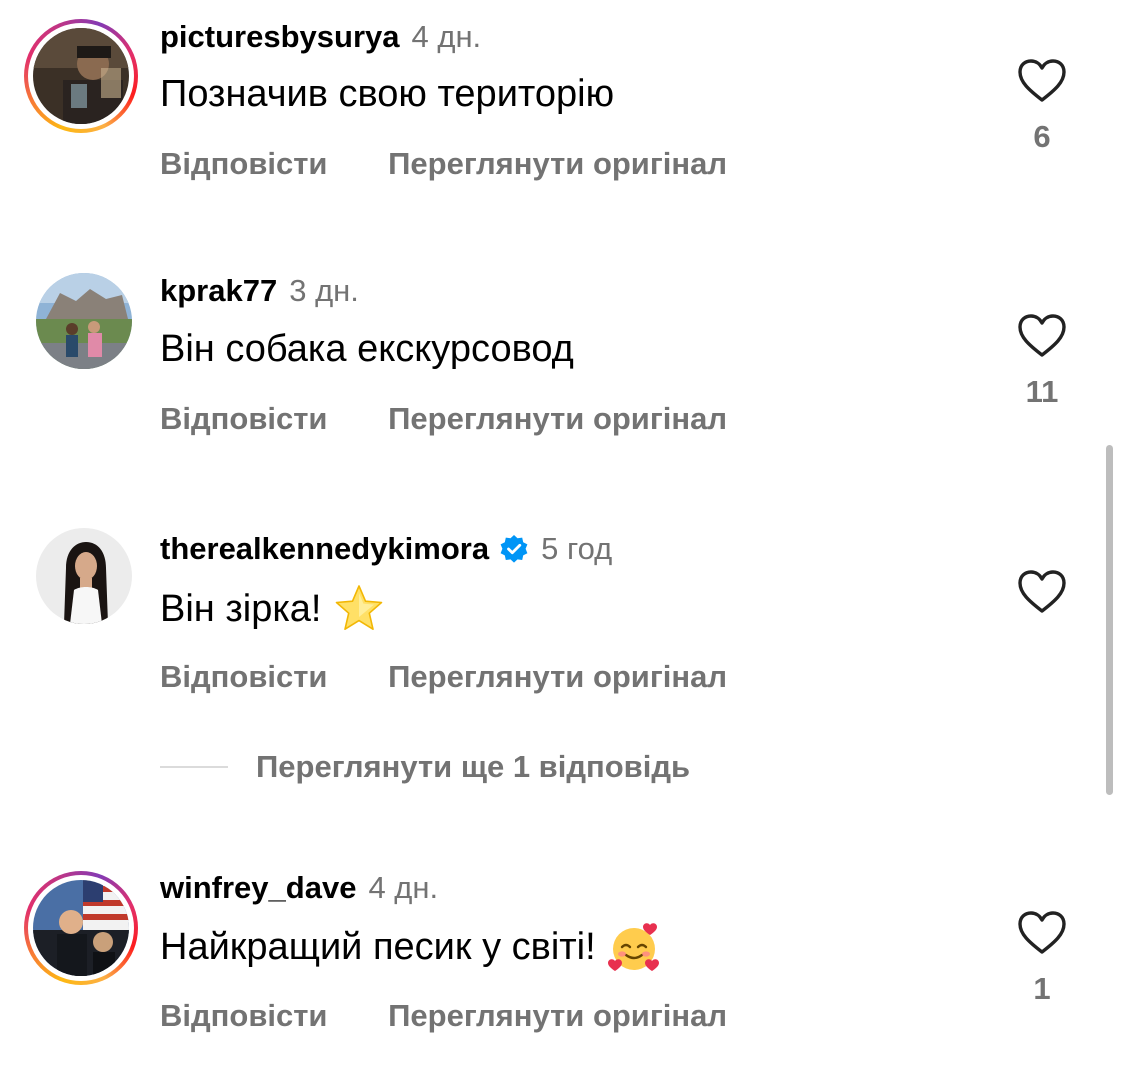 The width and height of the screenshot is (1125, 1075). Describe the element at coordinates (367, 349) in the screenshot. I see `comment-text: Він собака екскурсовод` at that location.